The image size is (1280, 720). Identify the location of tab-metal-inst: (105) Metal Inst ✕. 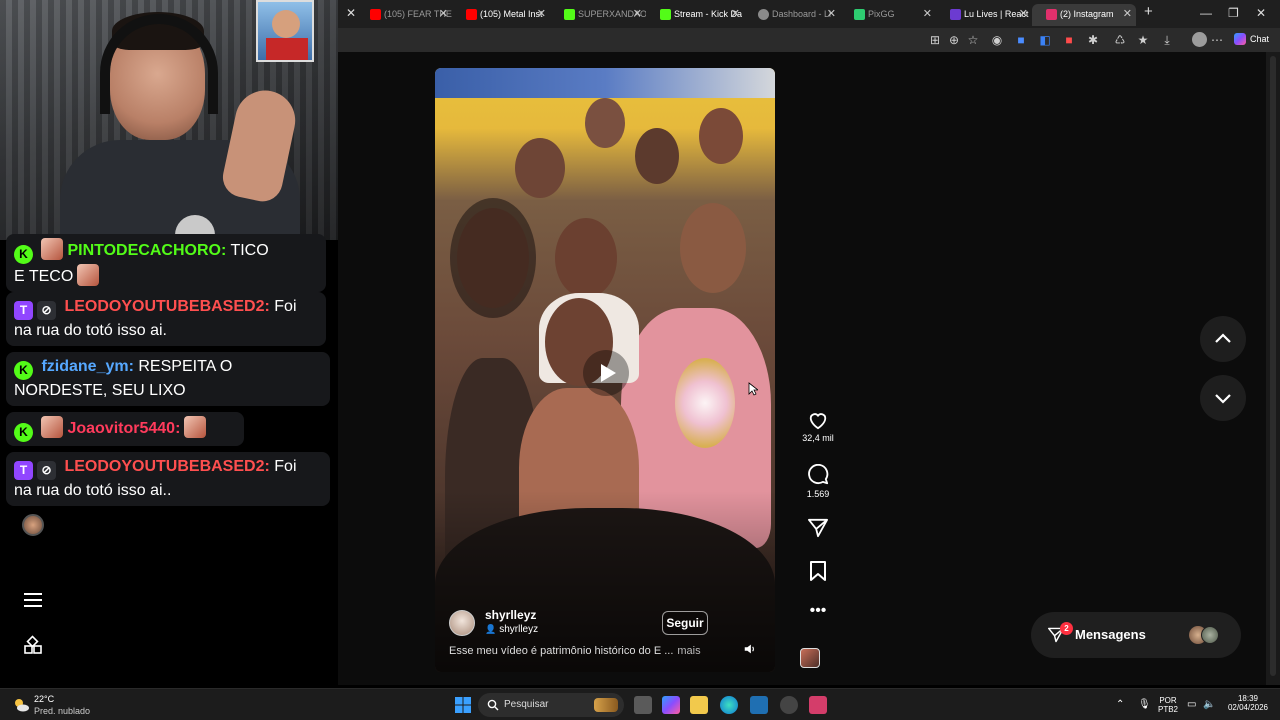
(501, 15).